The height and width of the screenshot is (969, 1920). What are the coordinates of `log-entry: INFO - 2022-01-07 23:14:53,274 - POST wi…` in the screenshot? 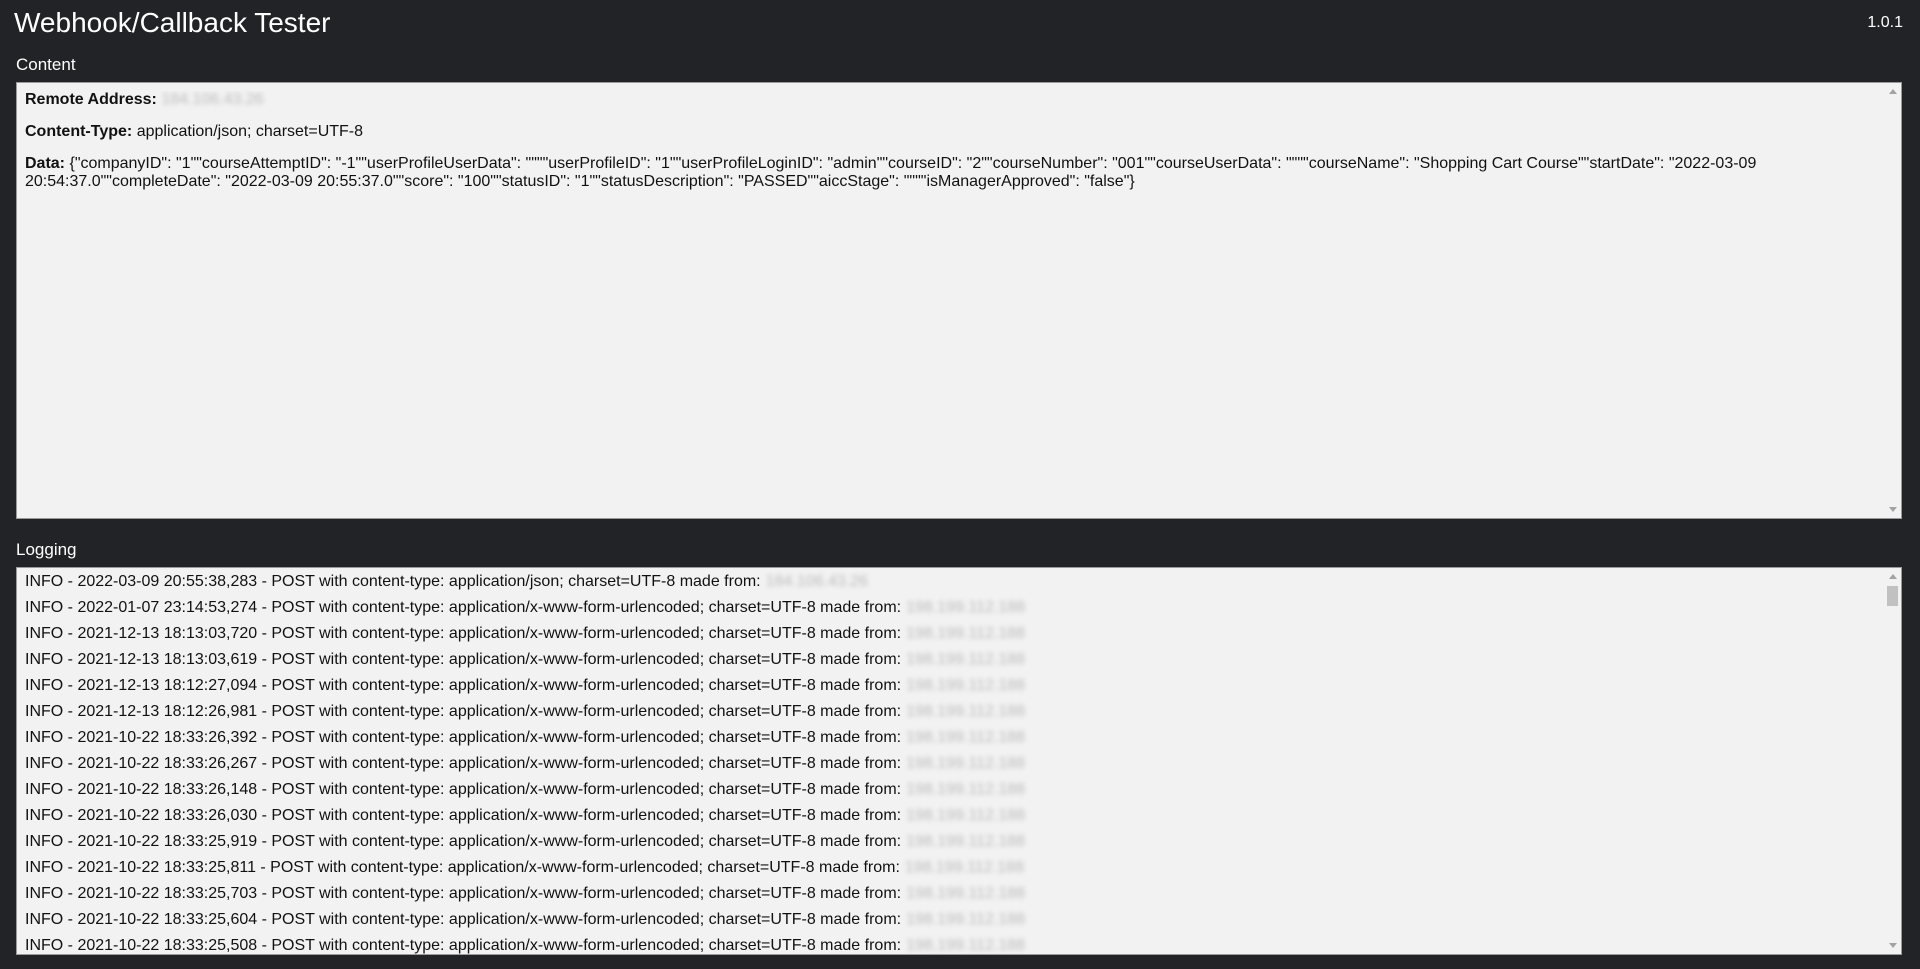 It's located at (952, 608).